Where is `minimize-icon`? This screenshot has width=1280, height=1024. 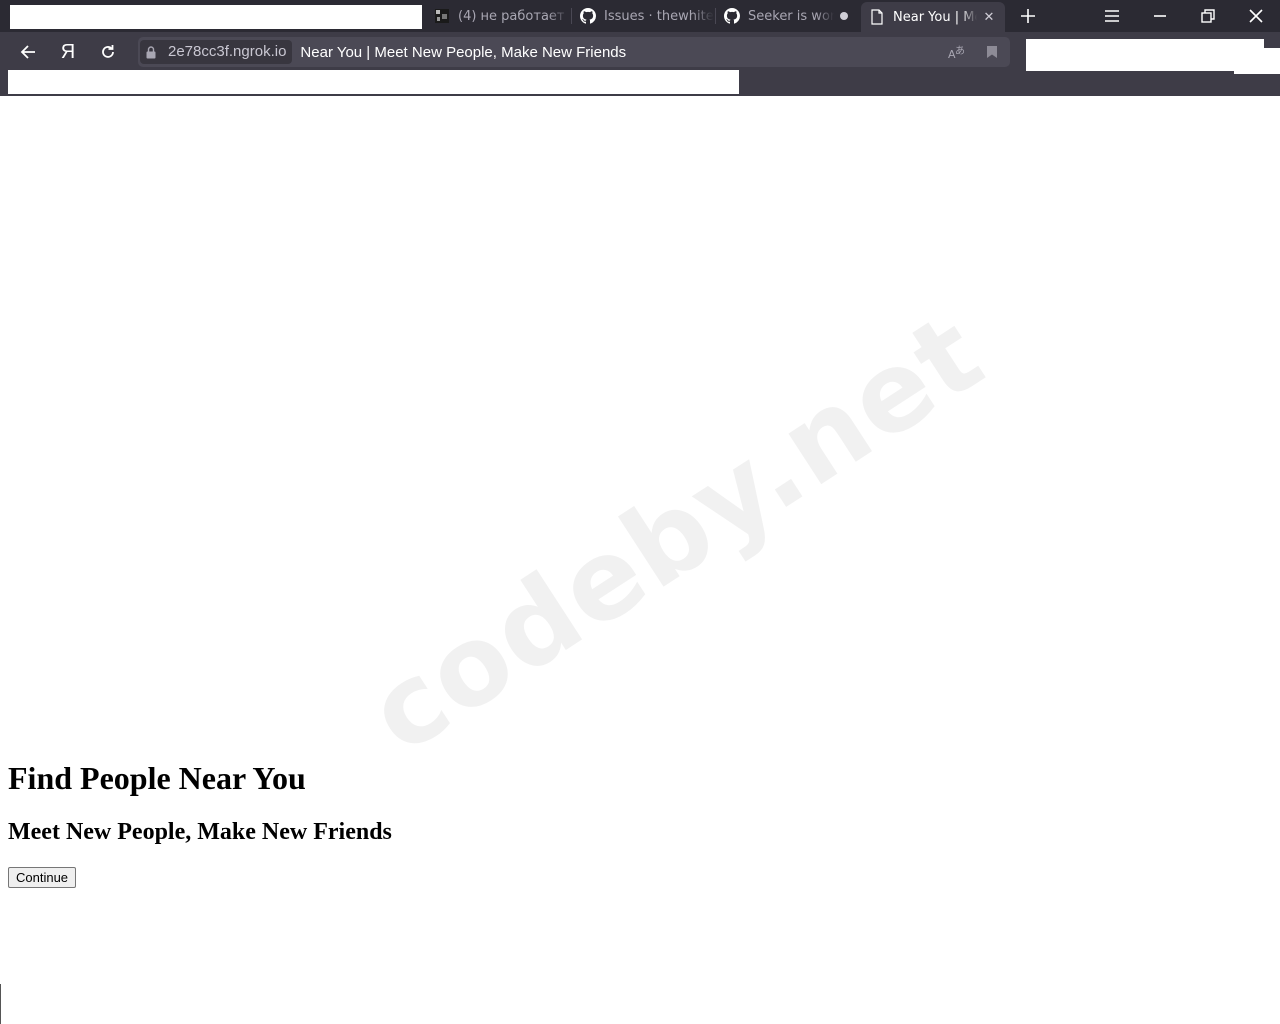
minimize-icon is located at coordinates (1160, 16).